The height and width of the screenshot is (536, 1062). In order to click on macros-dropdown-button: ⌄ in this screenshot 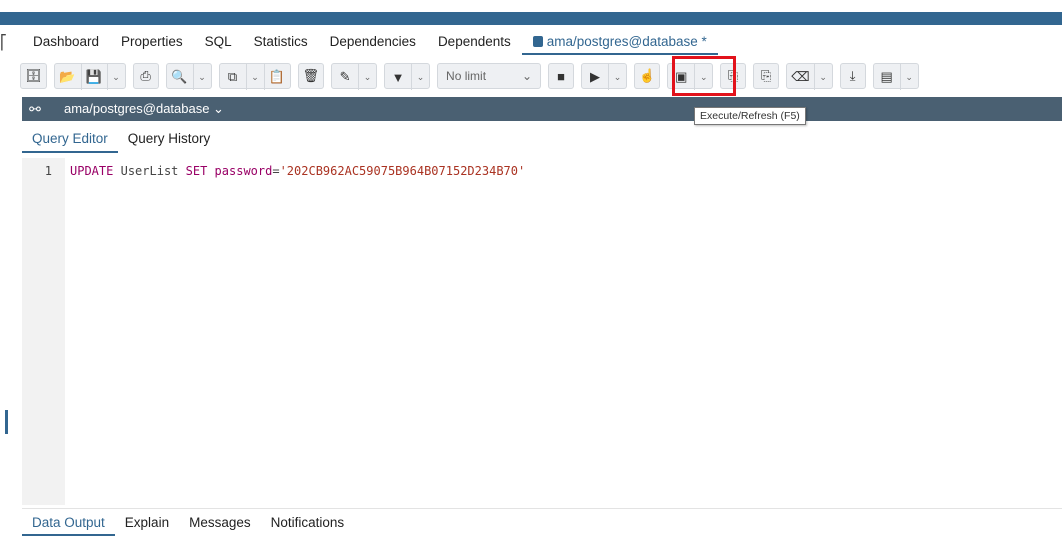, I will do `click(908, 77)`.